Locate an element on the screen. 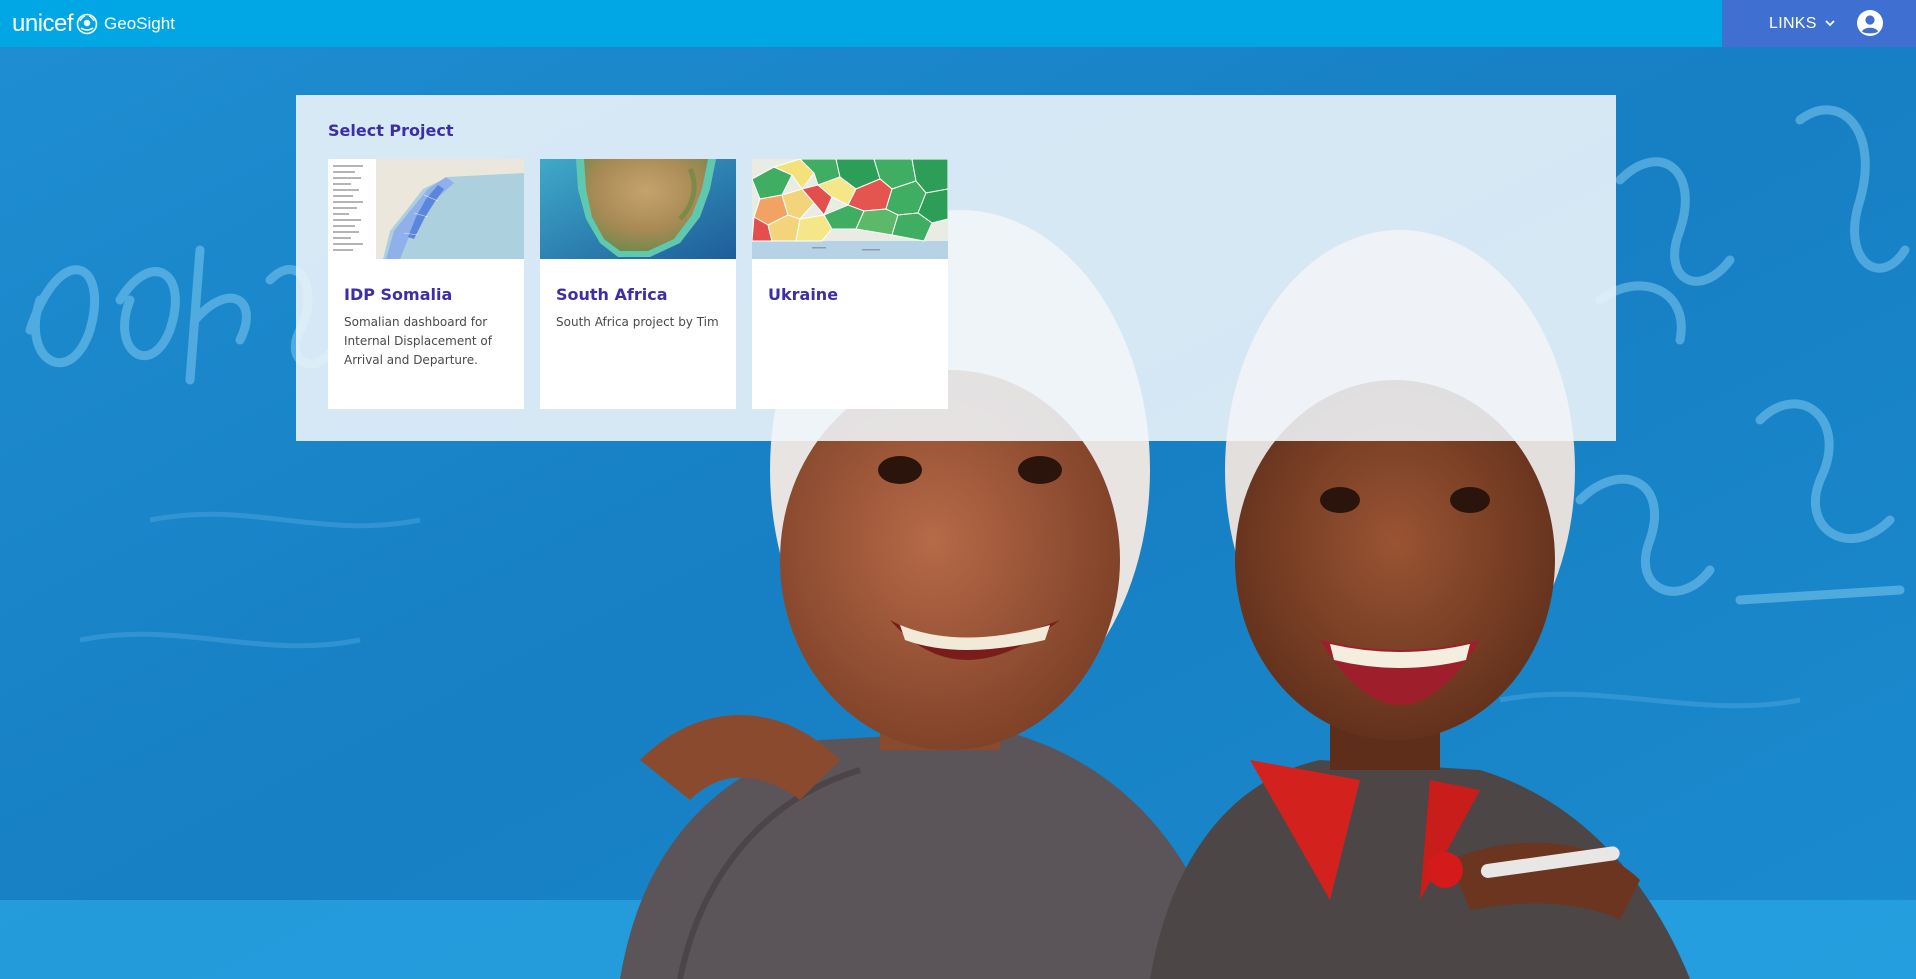  links-dropdown-button: LINKS is located at coordinates (1802, 23).